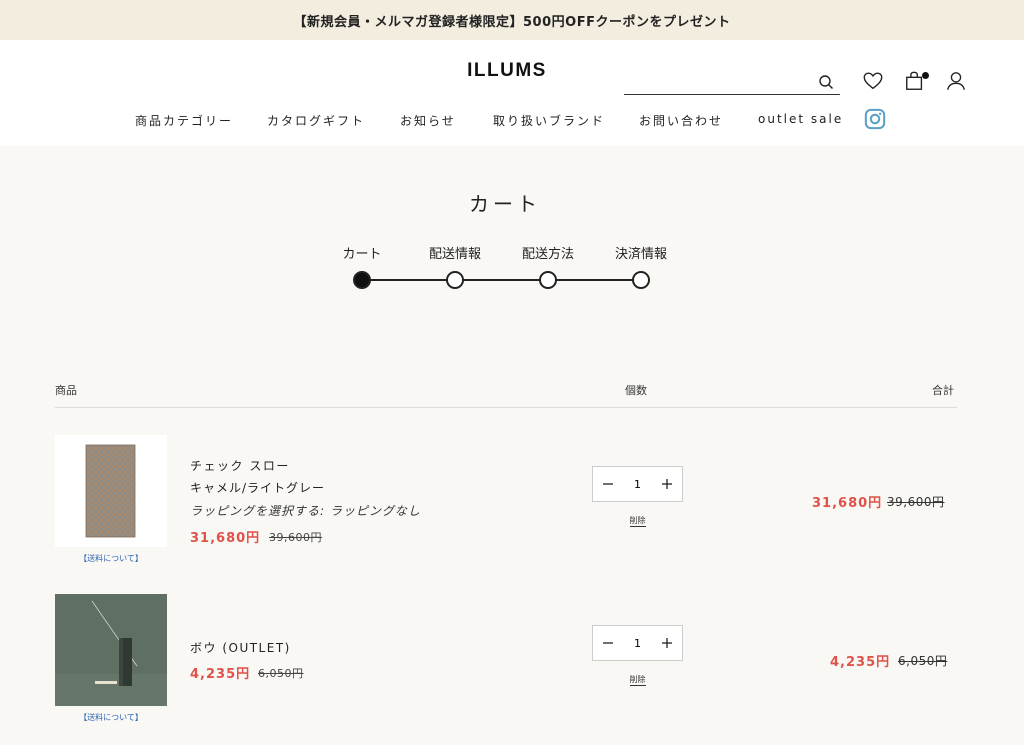  What do you see at coordinates (943, 390) in the screenshot?
I see `header-total: 合計` at bounding box center [943, 390].